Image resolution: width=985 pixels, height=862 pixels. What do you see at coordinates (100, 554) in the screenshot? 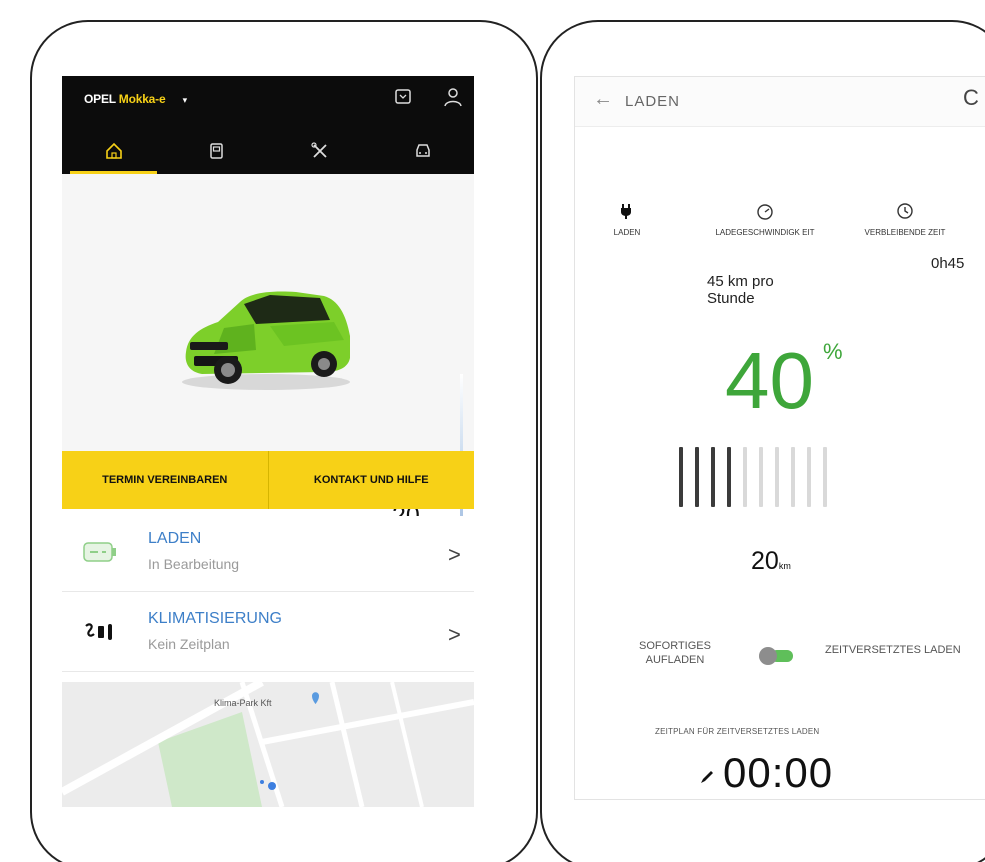
I see `battery-charge-icon` at bounding box center [100, 554].